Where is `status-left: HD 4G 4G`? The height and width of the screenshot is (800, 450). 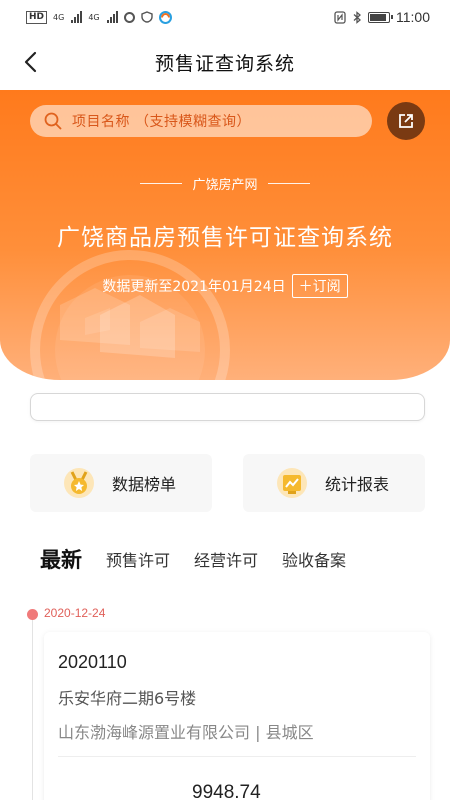
status-left: HD 4G 4G is located at coordinates (99, 17).